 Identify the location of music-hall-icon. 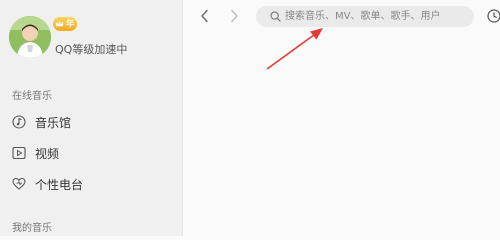
(19, 122).